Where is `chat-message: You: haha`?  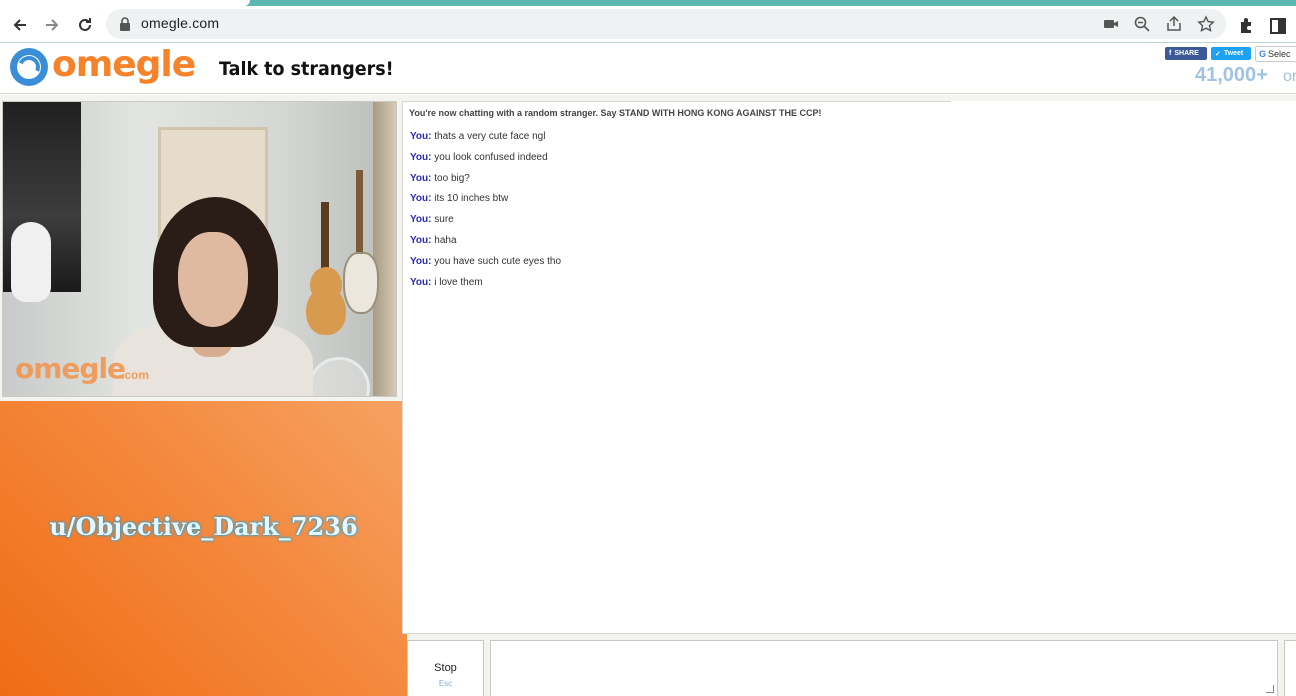 chat-message: You: haha is located at coordinates (485, 245).